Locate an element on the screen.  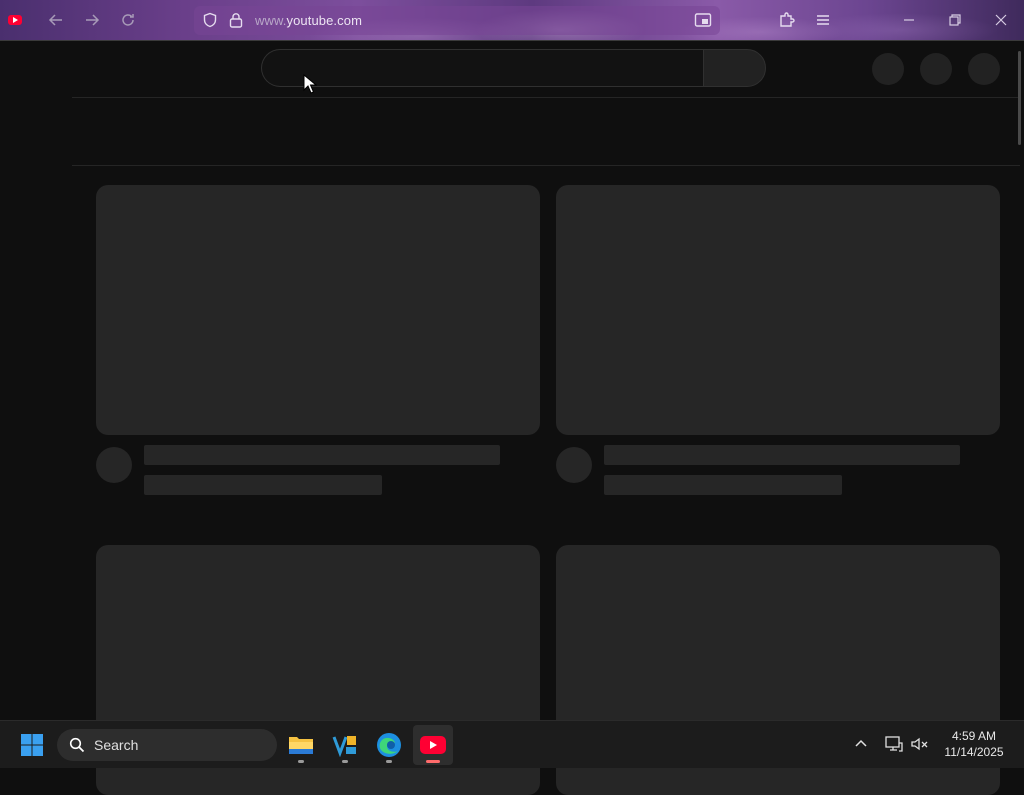
volume-muted-icon is located at coordinates (920, 744).